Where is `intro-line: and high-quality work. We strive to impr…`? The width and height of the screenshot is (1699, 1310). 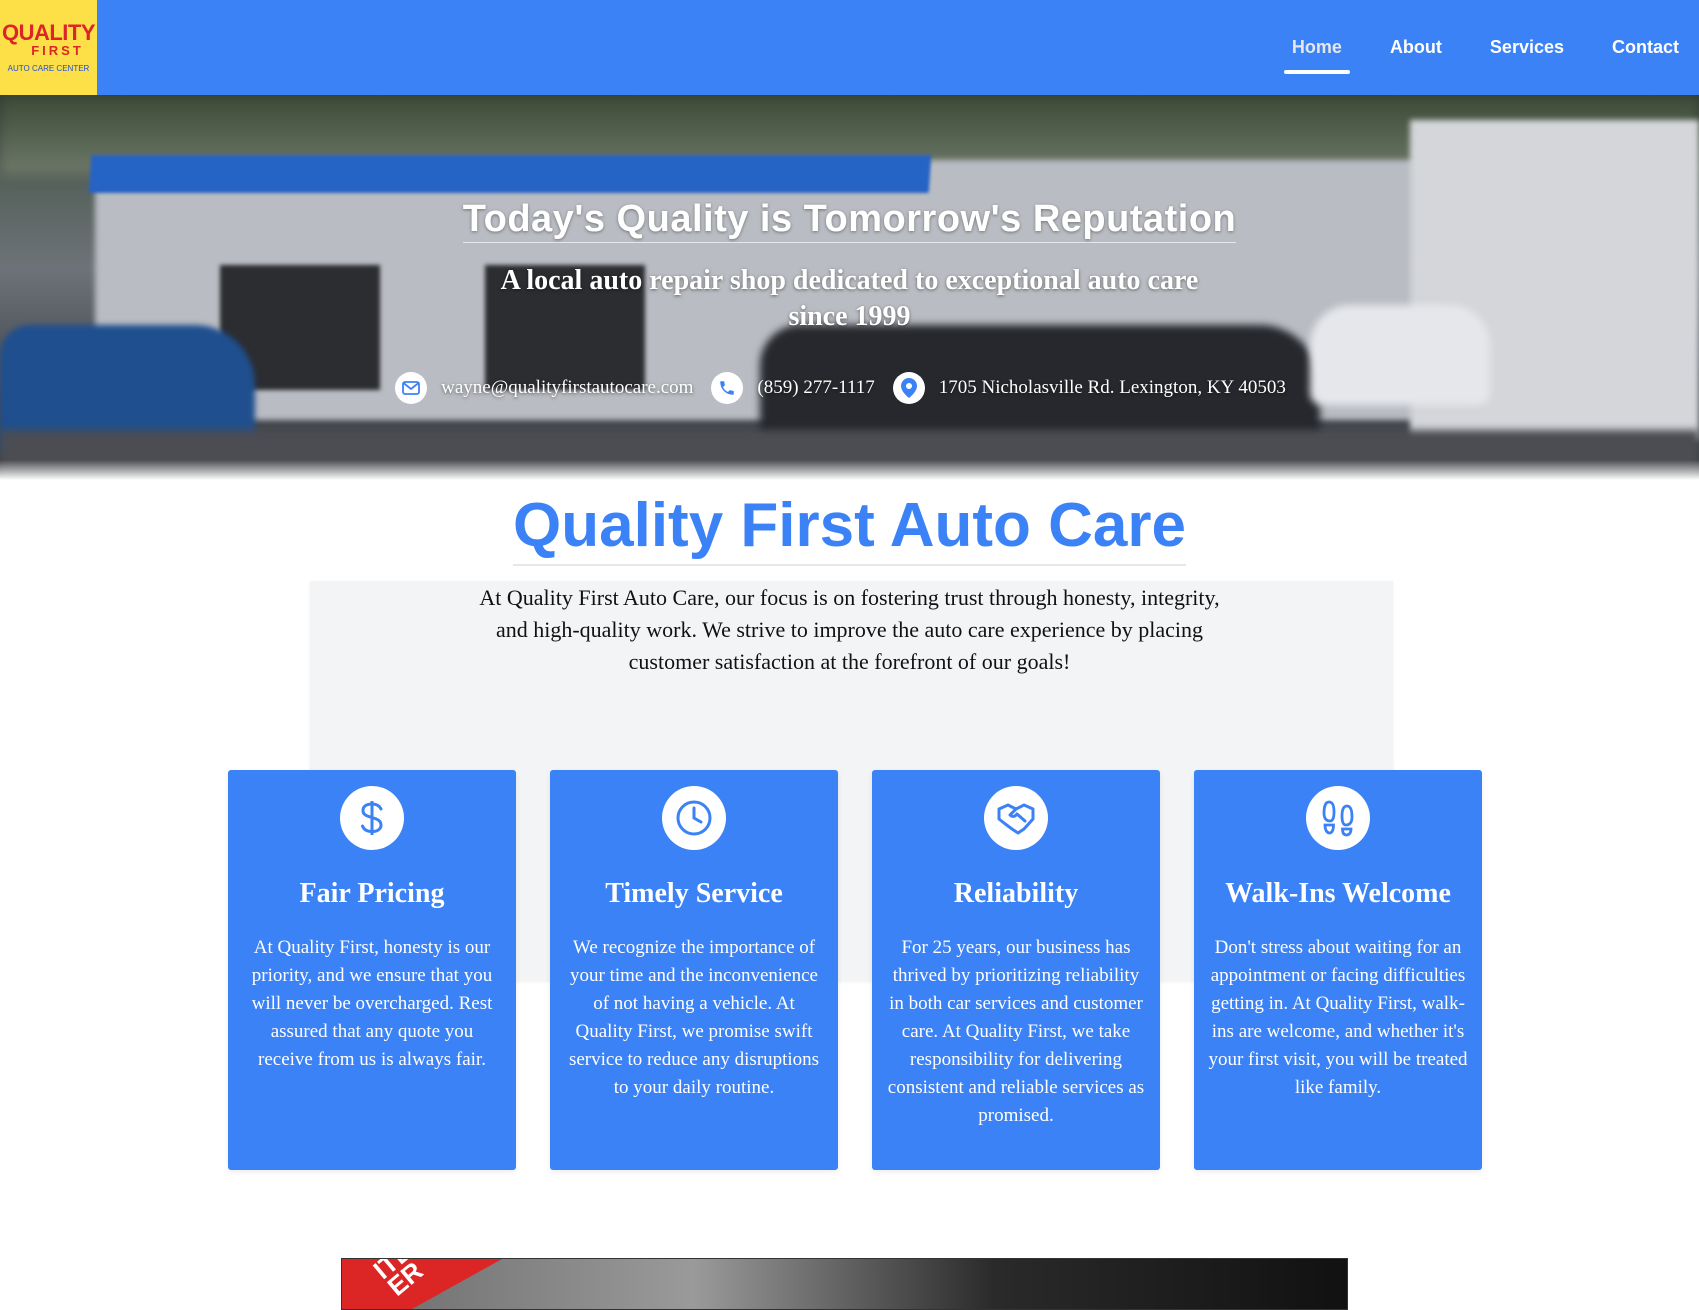
intro-line: and high-quality work. We strive to impr… is located at coordinates (849, 629).